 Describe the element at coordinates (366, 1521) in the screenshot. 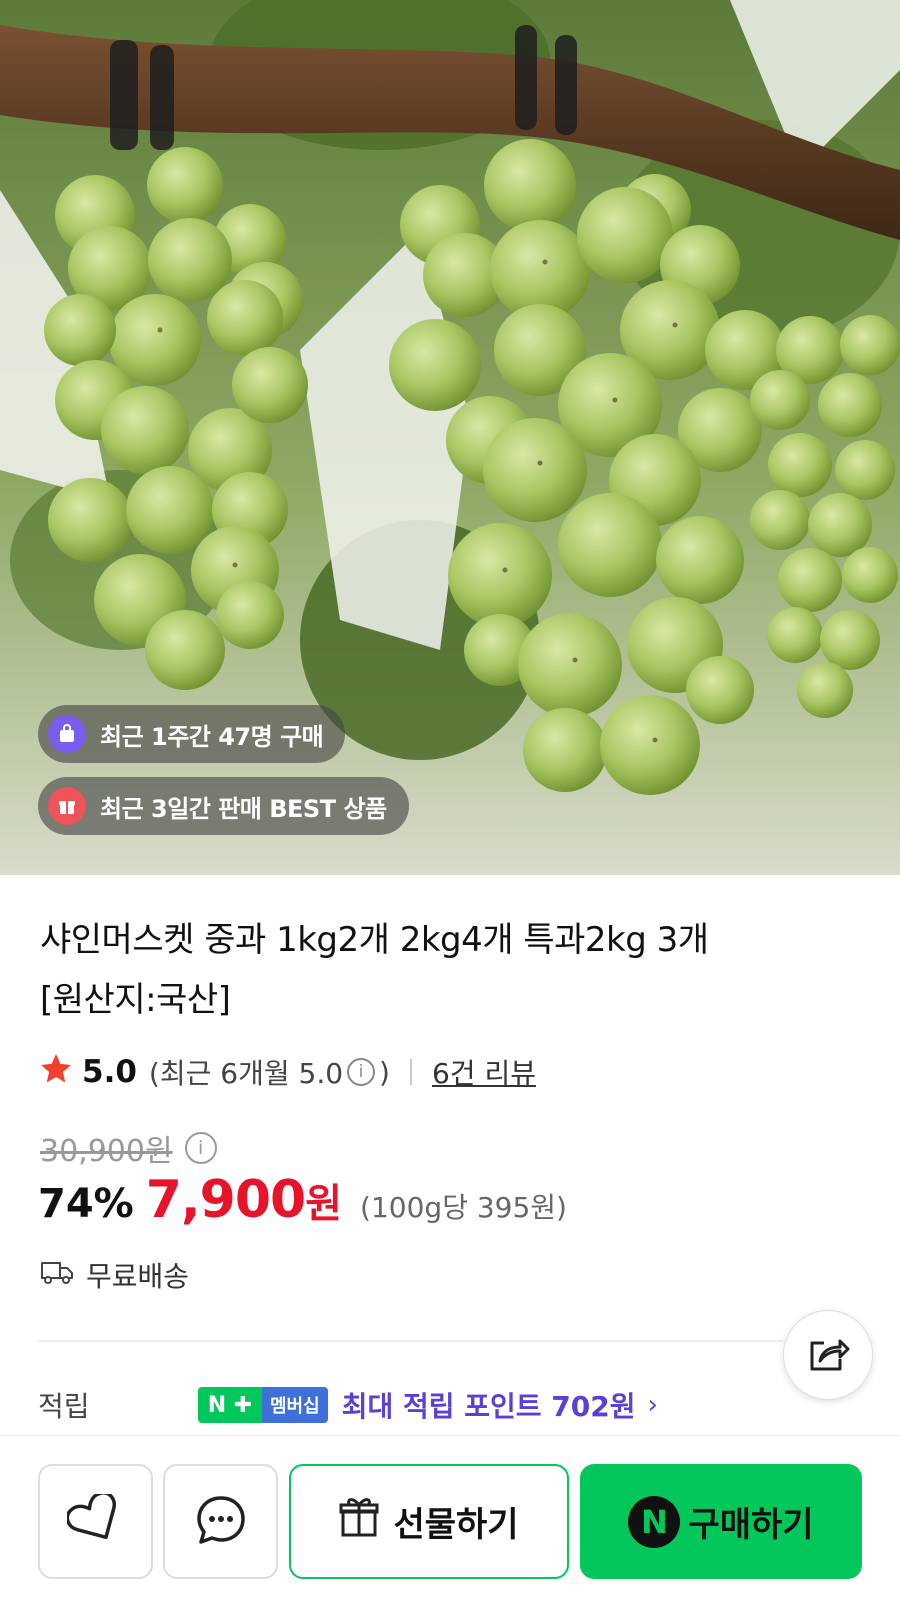

I see `gift-icon` at that location.